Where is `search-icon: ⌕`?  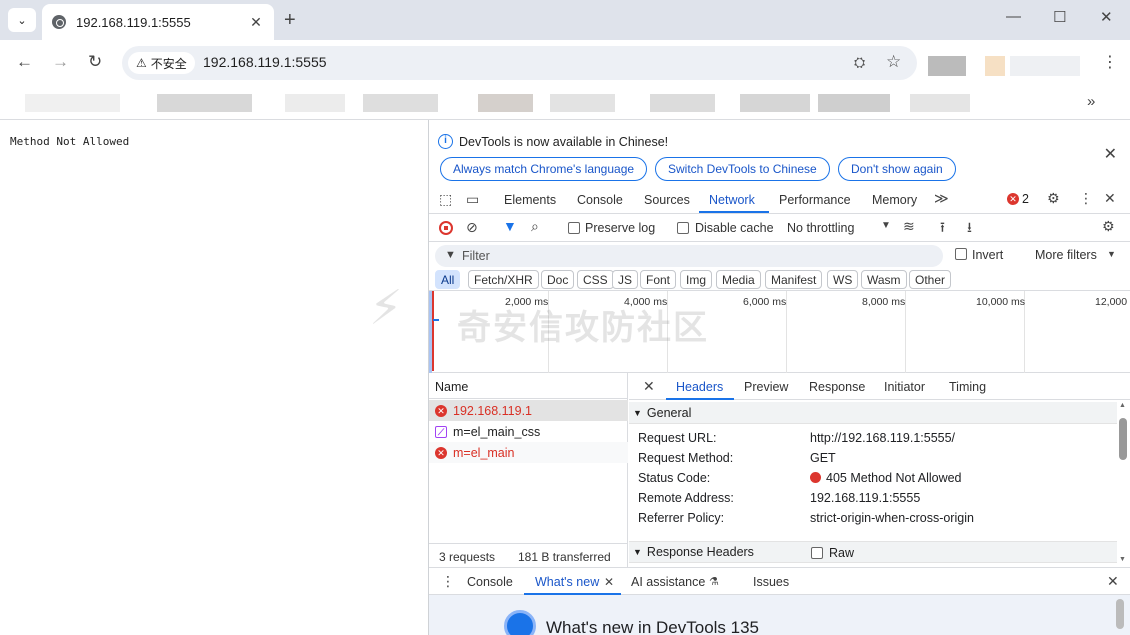
search-icon: ⌕ is located at coordinates (535, 226).